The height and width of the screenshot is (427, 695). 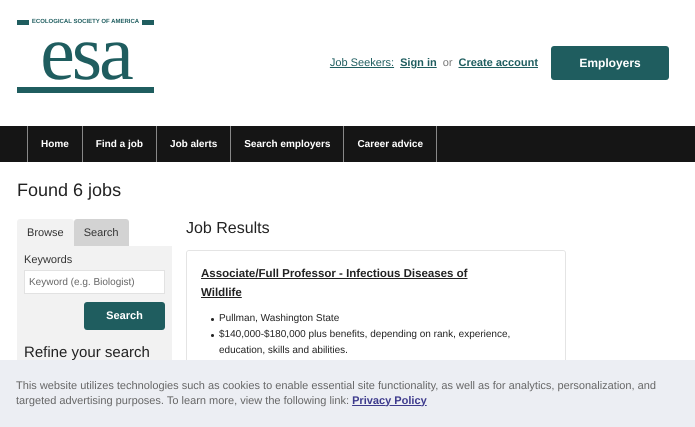 I want to click on nav-item: Career advice, so click(x=390, y=144).